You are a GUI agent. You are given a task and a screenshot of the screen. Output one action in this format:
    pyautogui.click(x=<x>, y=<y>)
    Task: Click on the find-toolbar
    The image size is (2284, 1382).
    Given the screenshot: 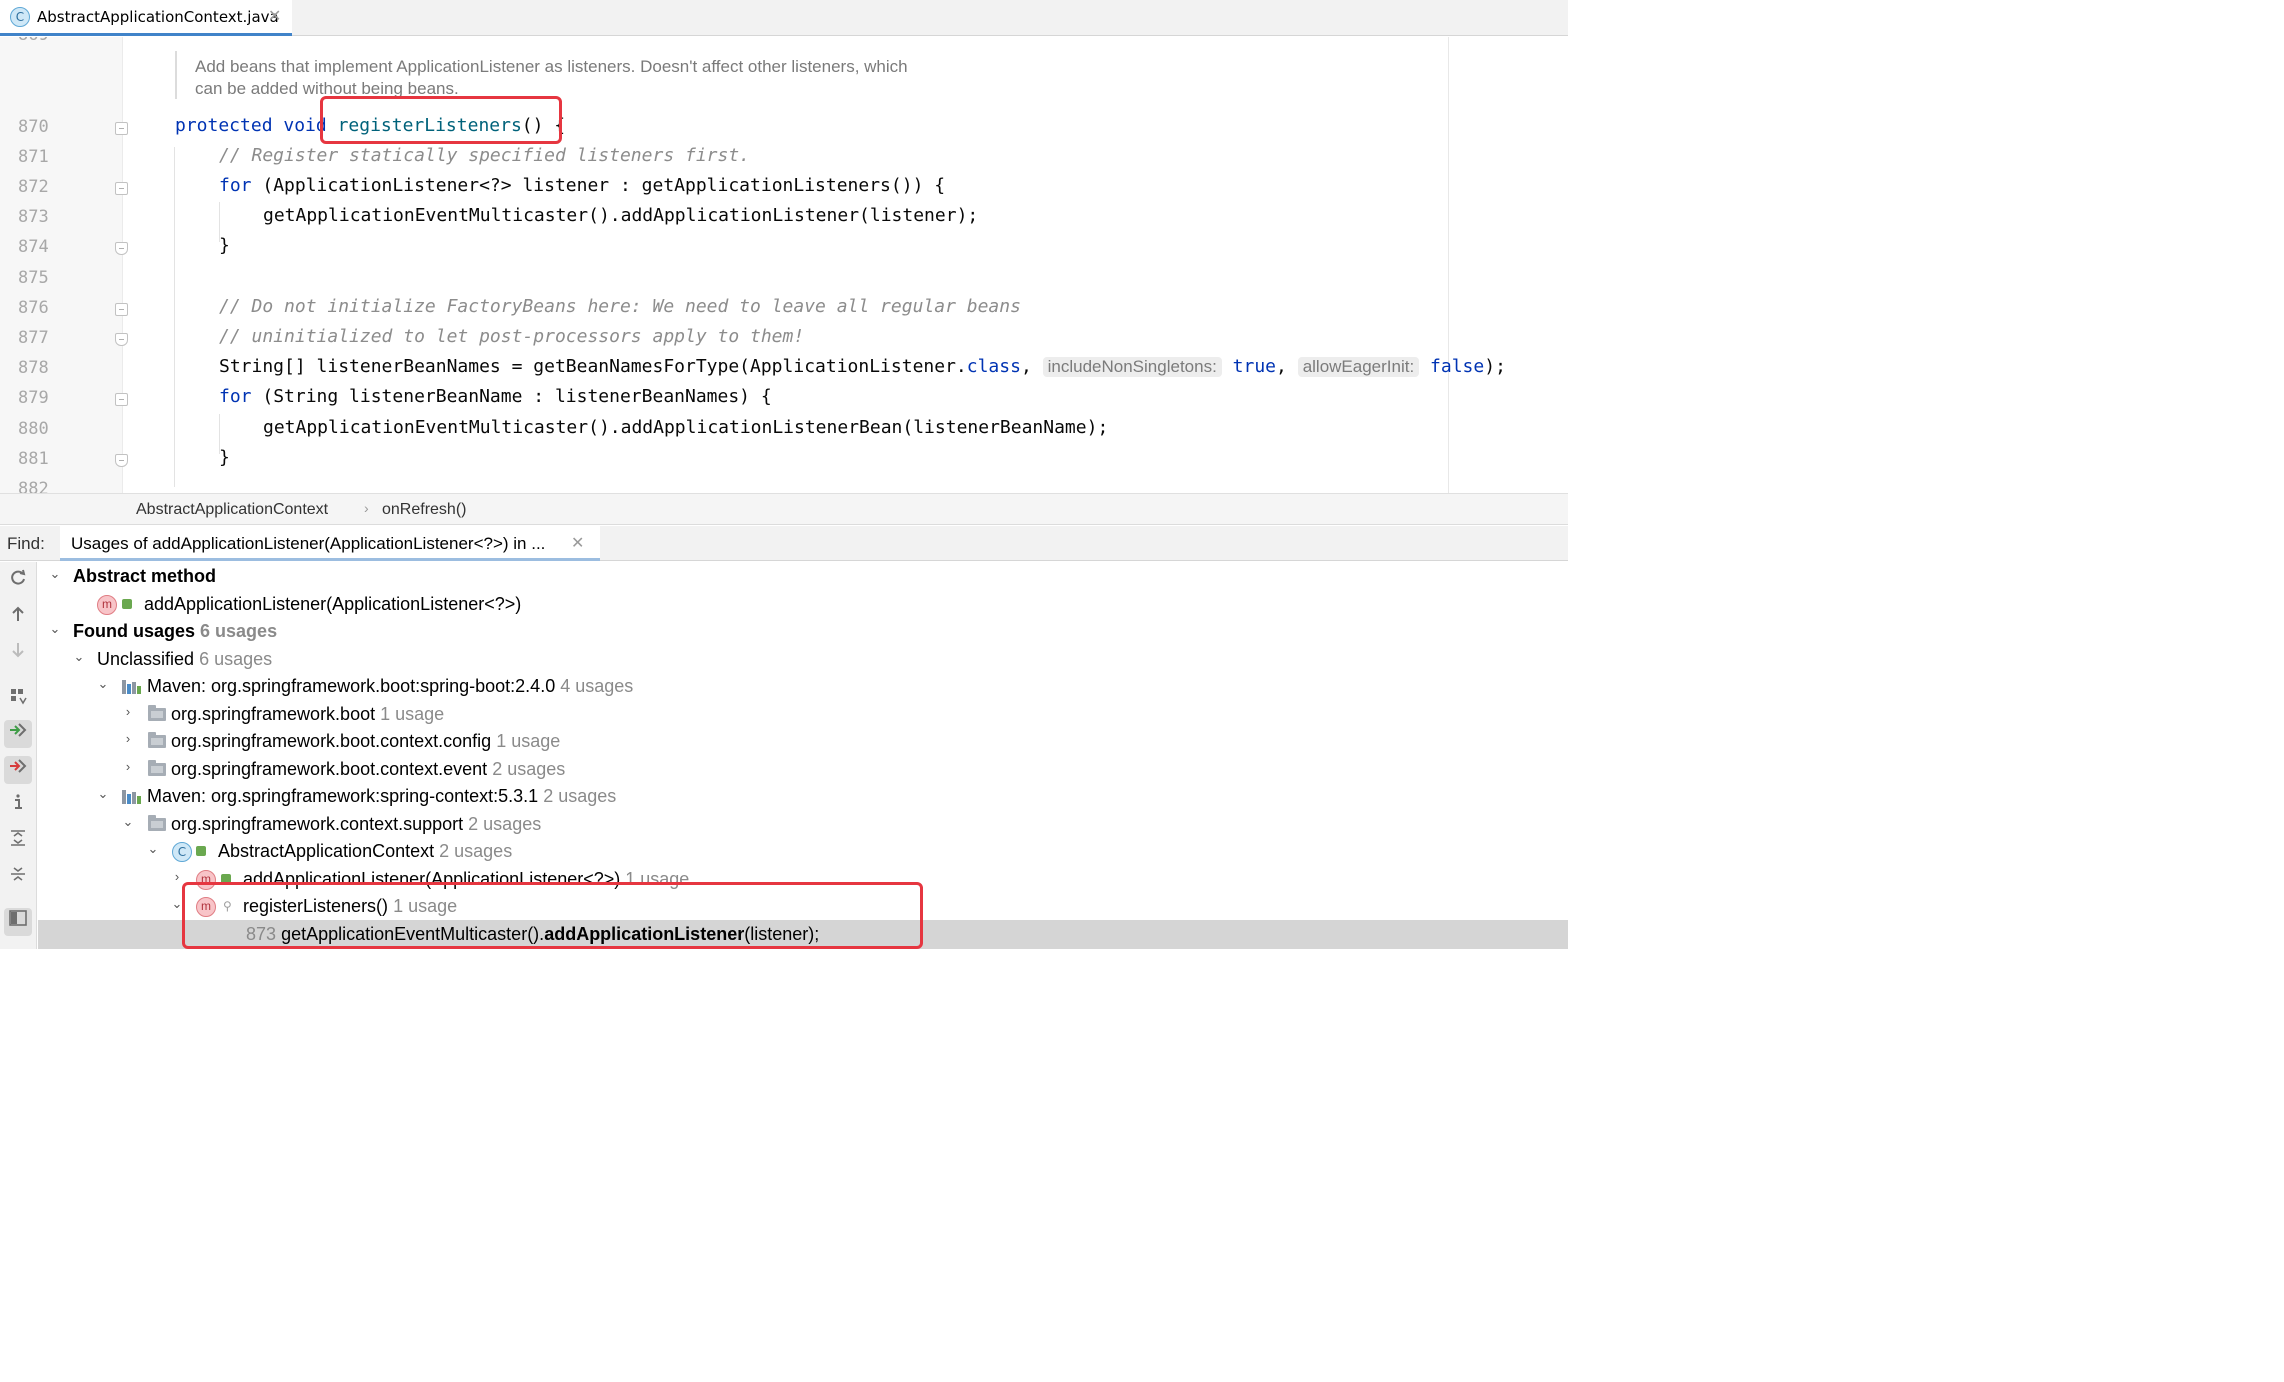 What is the action you would take?
    pyautogui.click(x=18, y=755)
    